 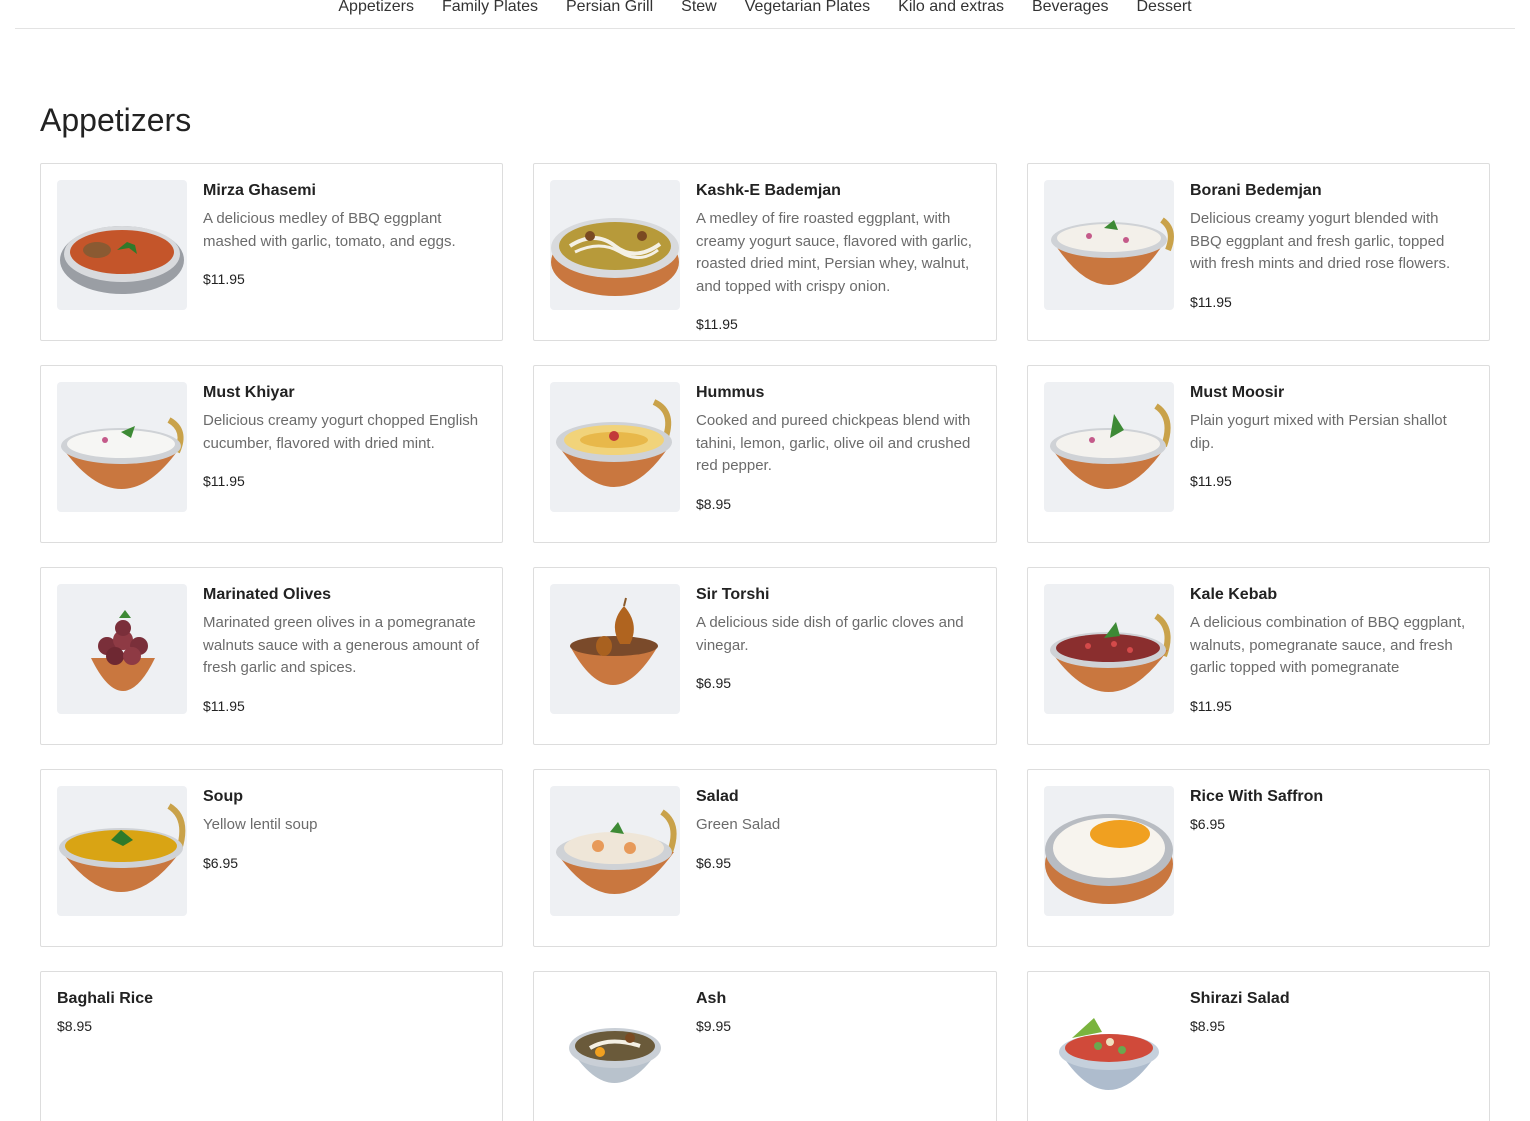 I want to click on menu-item-info: Shirazi Salad $8.95, so click(x=1331, y=1054).